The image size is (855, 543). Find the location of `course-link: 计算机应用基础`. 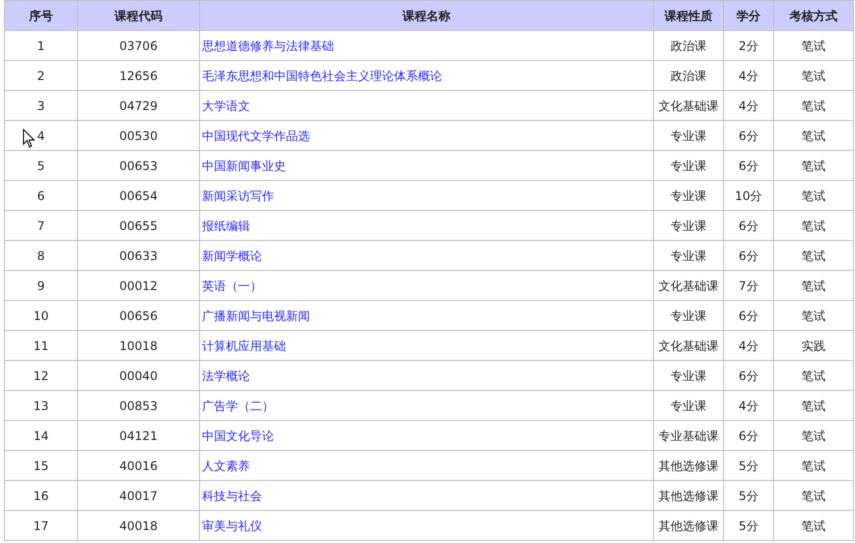

course-link: 计算机应用基础 is located at coordinates (244, 345).